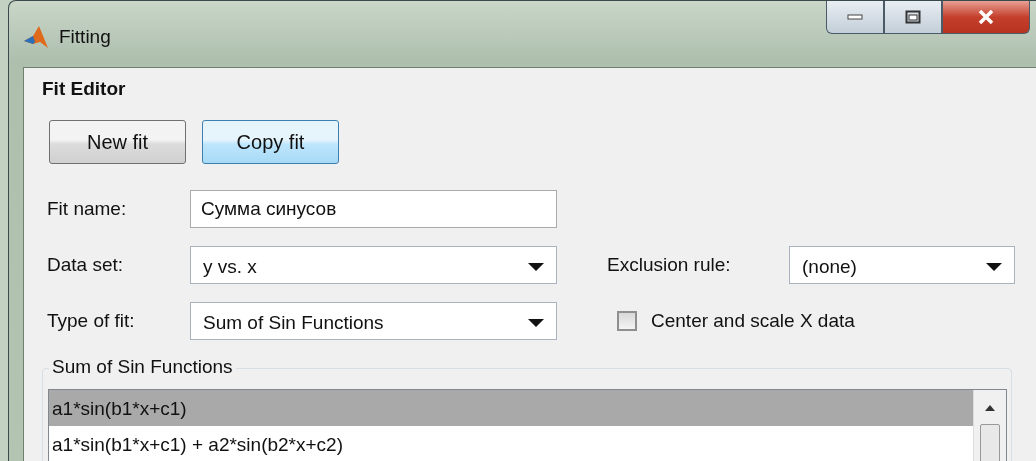 The image size is (1036, 461). I want to click on peak-logo-icon, so click(36, 37).